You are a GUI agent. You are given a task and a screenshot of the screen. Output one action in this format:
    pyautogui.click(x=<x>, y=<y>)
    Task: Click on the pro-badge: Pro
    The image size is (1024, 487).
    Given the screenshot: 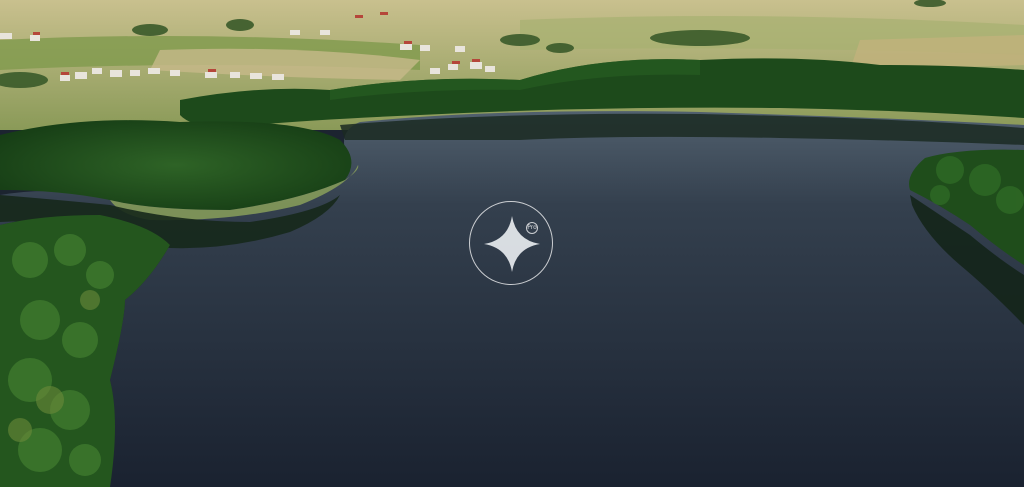 What is the action you would take?
    pyautogui.click(x=532, y=228)
    